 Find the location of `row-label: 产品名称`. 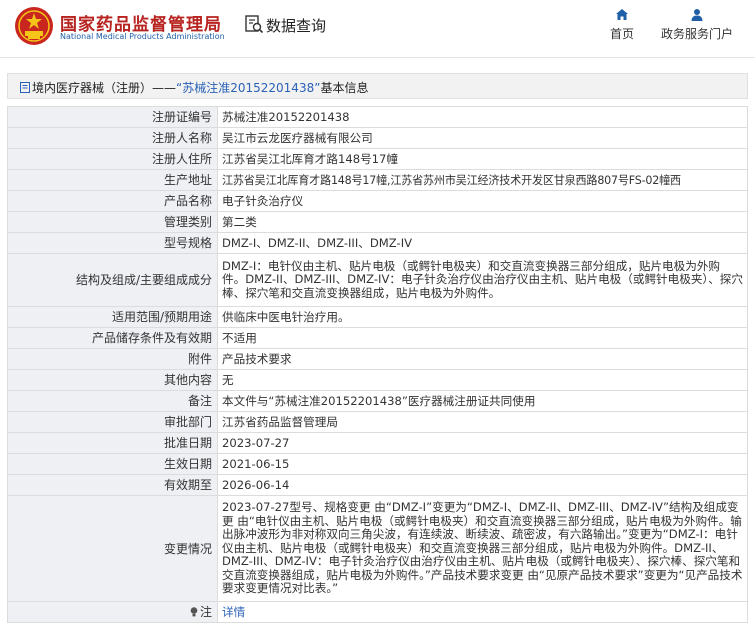

row-label: 产品名称 is located at coordinates (112, 201).